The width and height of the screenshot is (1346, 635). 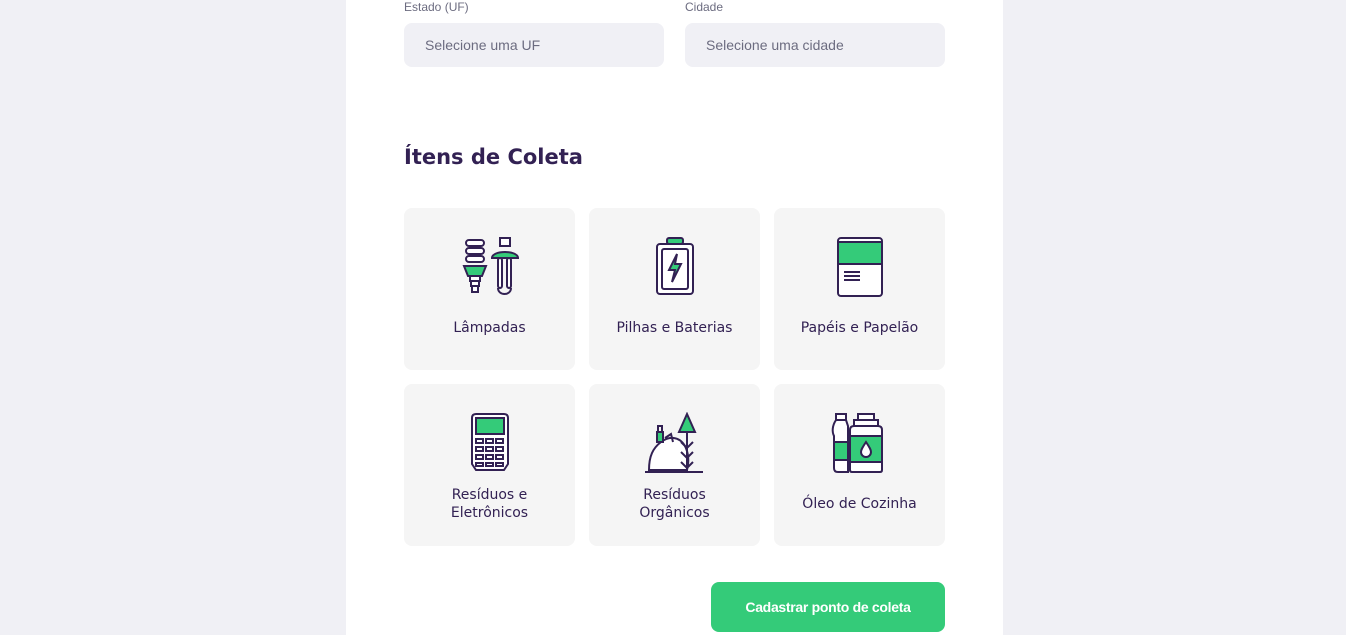 What do you see at coordinates (436, 7) in the screenshot?
I see `uf-label: Estado (UF)` at bounding box center [436, 7].